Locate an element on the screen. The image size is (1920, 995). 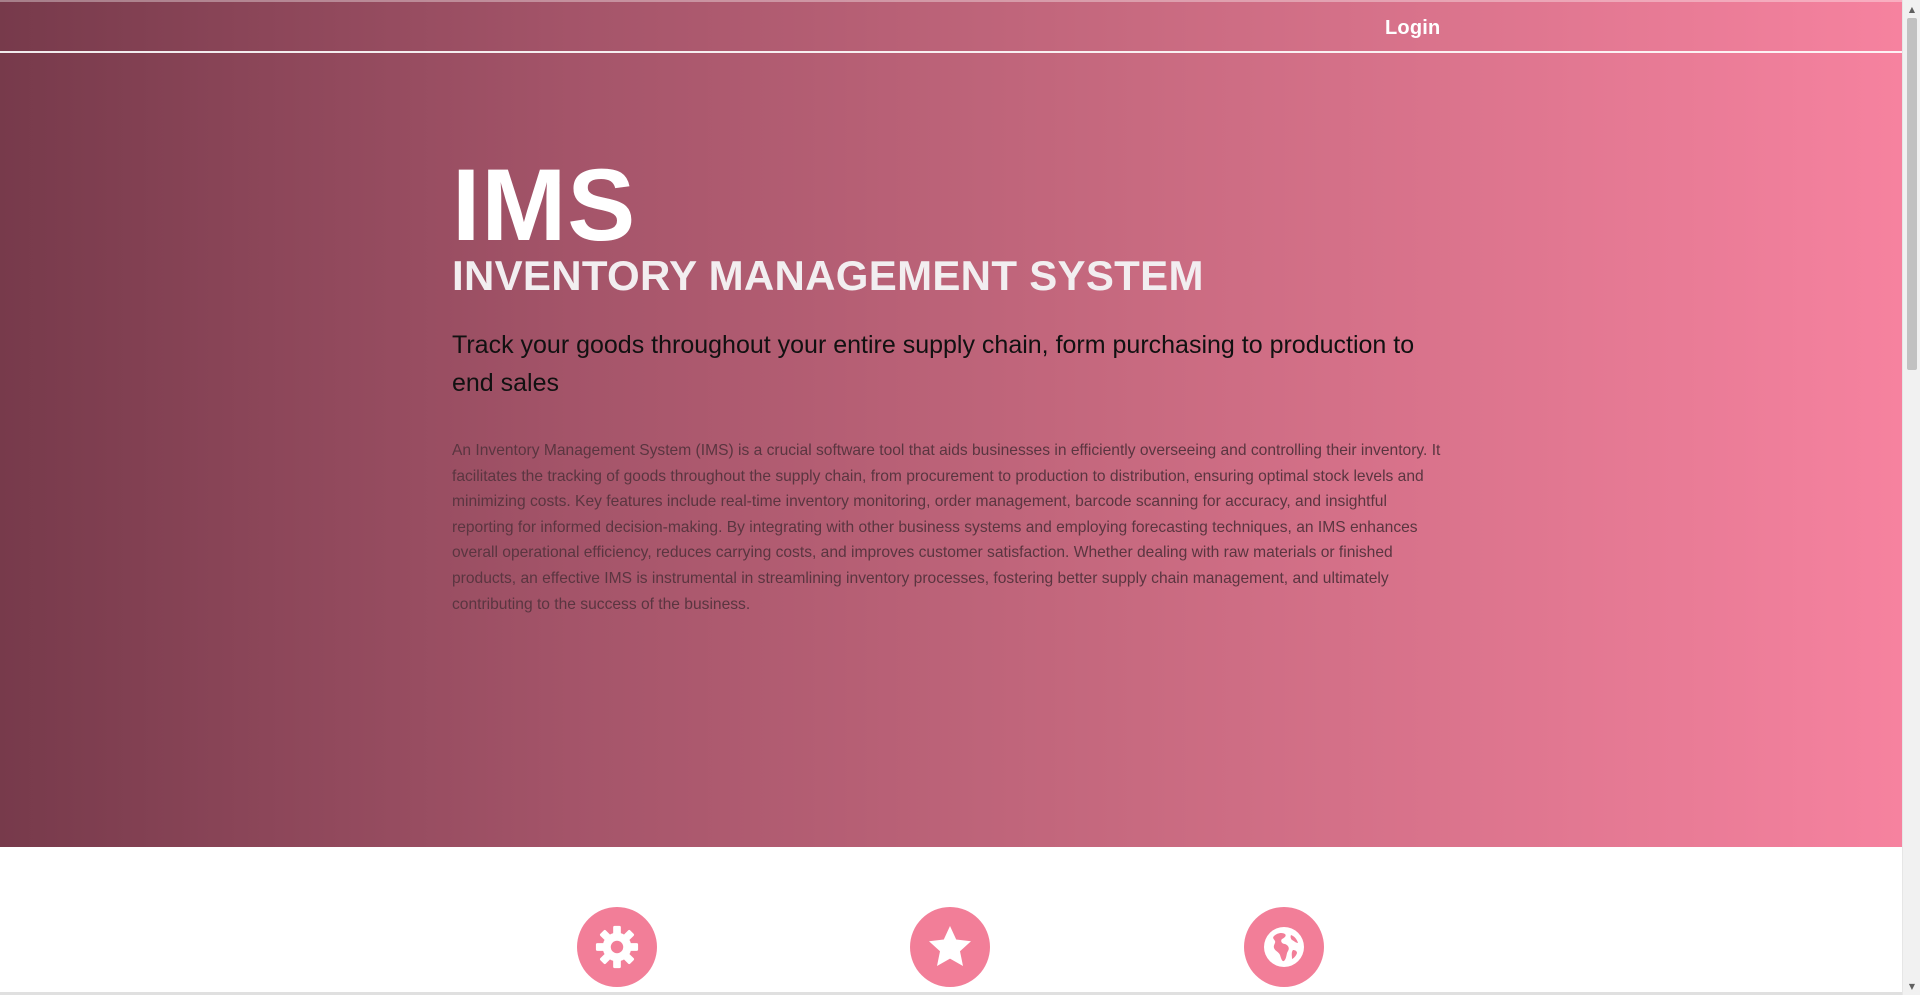
vertical-scrollbar: ▲ ▼ is located at coordinates (1911, 497).